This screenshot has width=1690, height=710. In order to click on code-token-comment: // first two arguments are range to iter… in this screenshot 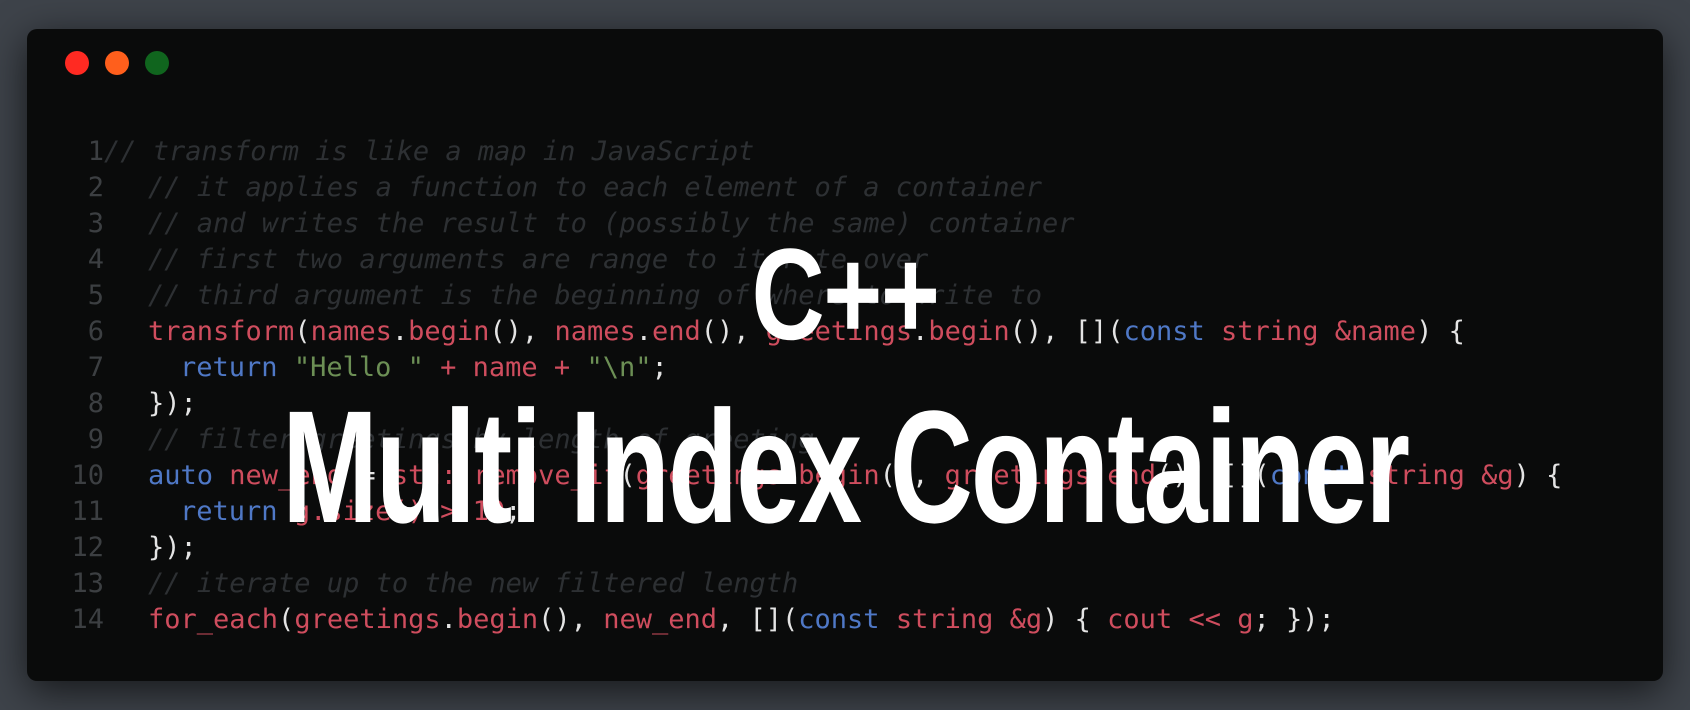, I will do `click(538, 259)`.